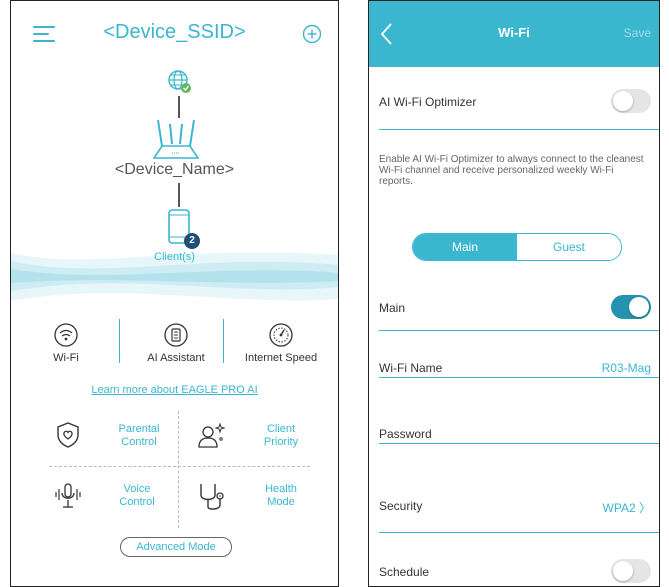 The image size is (669, 587). What do you see at coordinates (174, 169) in the screenshot?
I see `device-name-label: <Device_Name>` at bounding box center [174, 169].